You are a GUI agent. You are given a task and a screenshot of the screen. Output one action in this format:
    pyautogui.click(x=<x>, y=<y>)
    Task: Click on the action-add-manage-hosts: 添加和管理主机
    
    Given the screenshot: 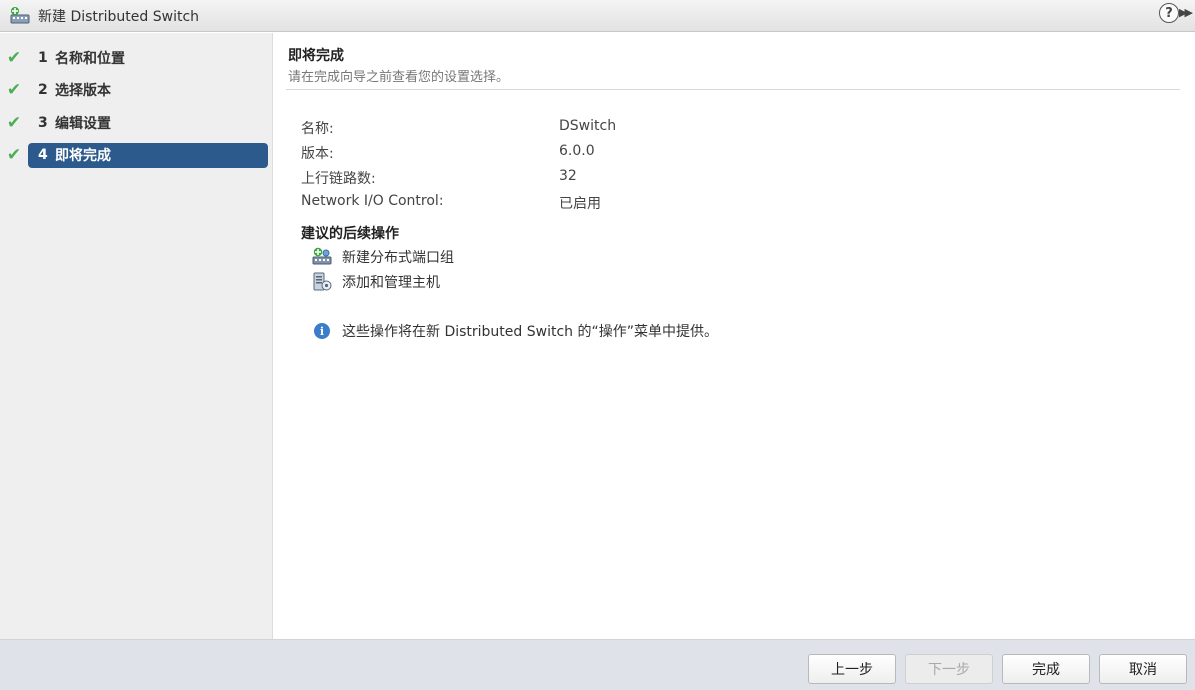 What is the action you would take?
    pyautogui.click(x=376, y=282)
    